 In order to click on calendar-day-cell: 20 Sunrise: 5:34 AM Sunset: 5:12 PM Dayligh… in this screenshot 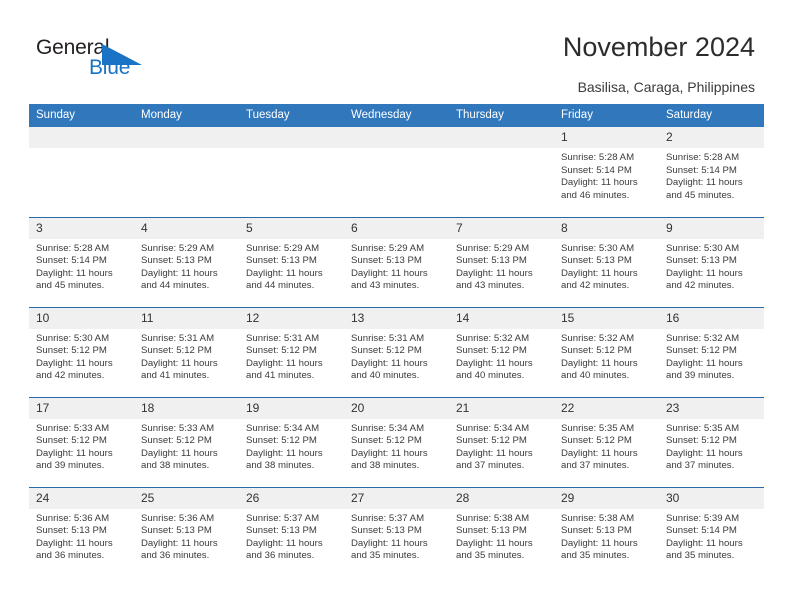, I will do `click(396, 441)`.